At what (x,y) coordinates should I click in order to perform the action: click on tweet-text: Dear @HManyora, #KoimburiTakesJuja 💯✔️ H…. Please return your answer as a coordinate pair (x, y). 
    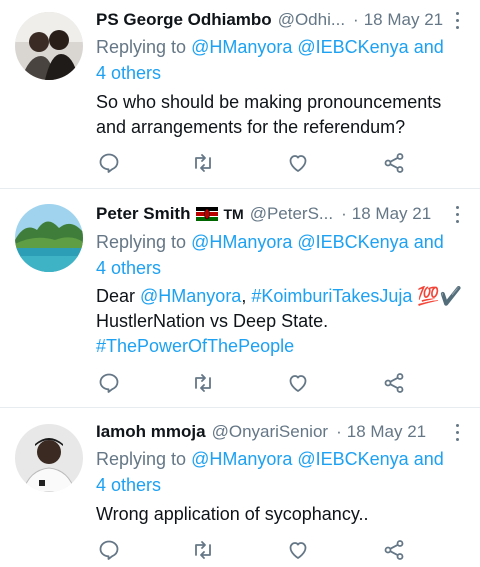
    Looking at the image, I should click on (286, 321).